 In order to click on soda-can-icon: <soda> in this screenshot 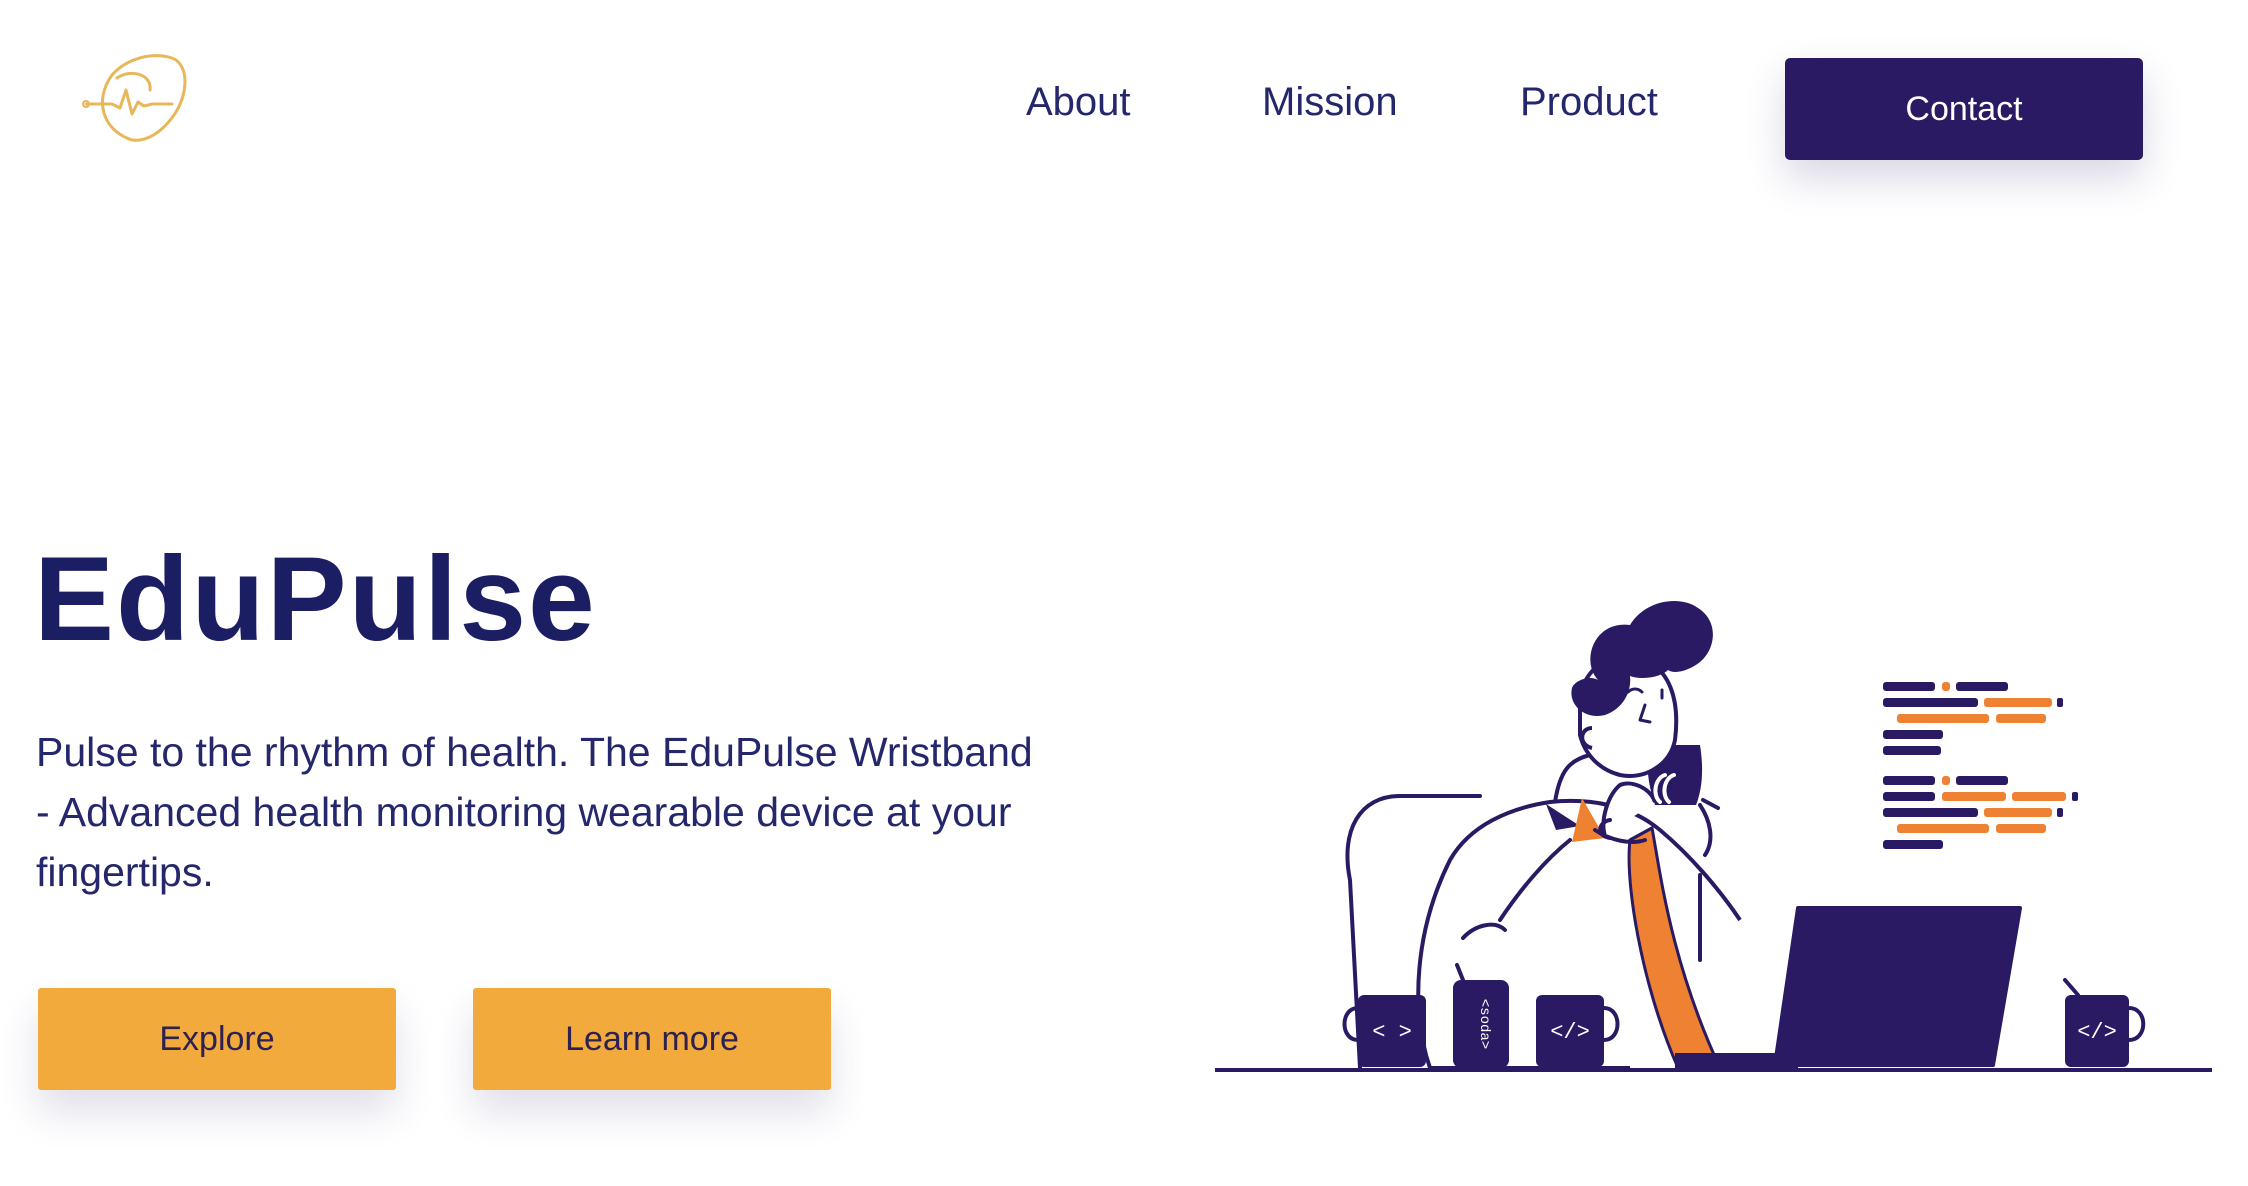, I will do `click(1481, 1015)`.